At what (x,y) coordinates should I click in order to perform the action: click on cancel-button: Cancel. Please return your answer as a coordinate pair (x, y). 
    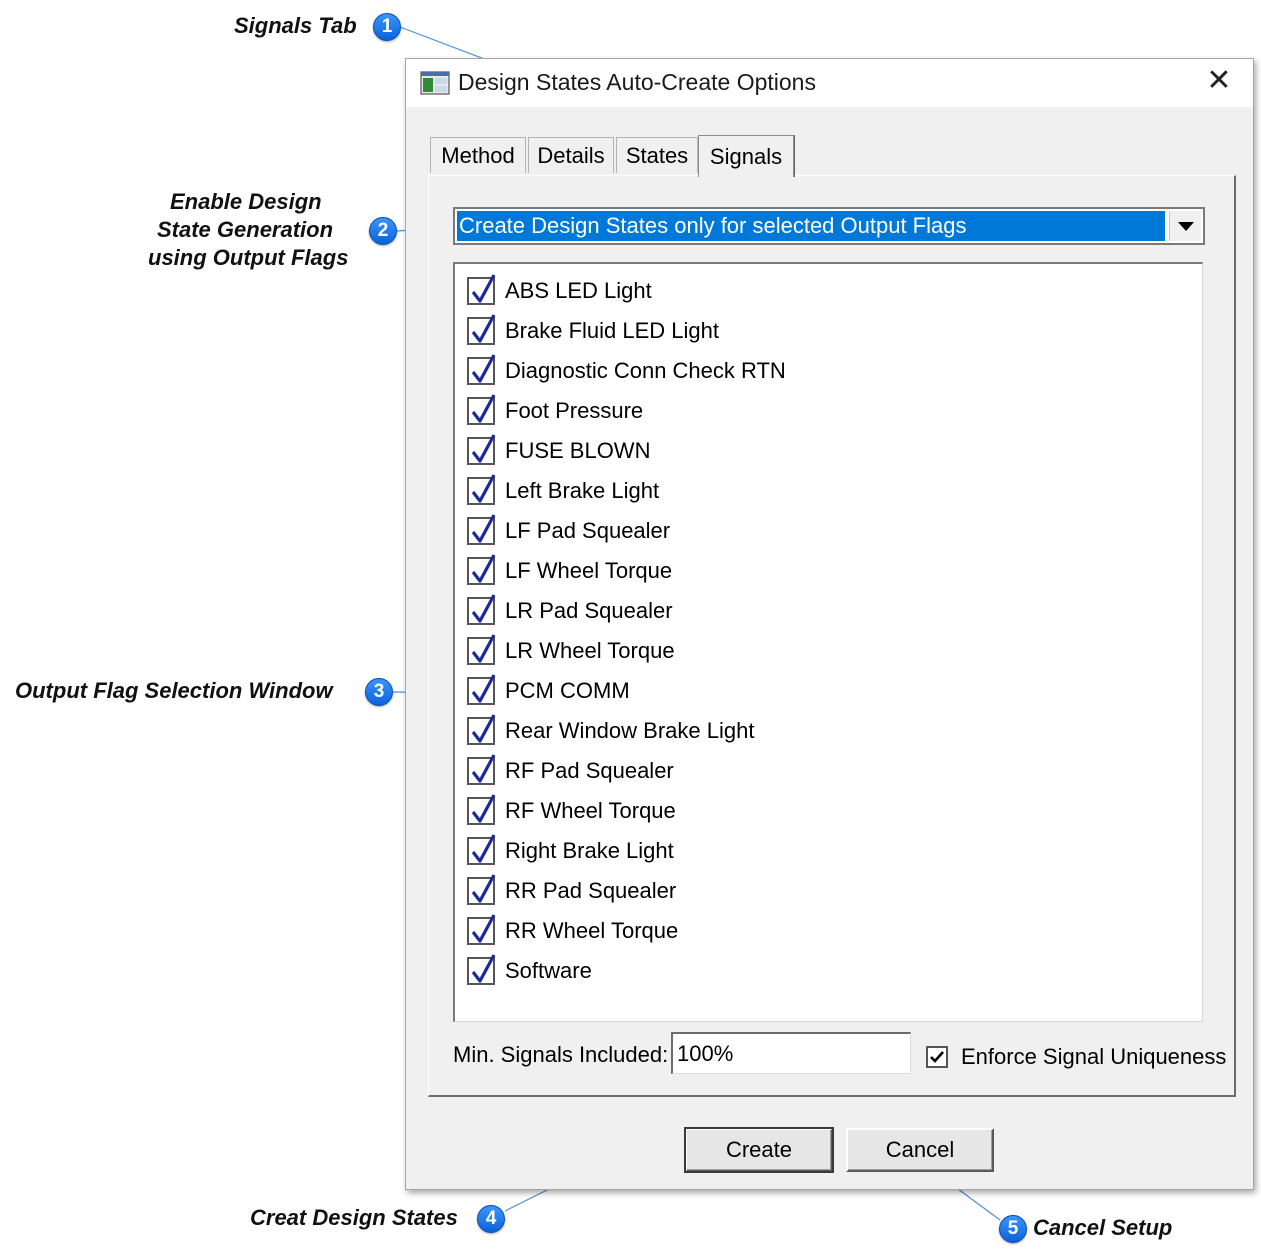
    Looking at the image, I should click on (920, 1150).